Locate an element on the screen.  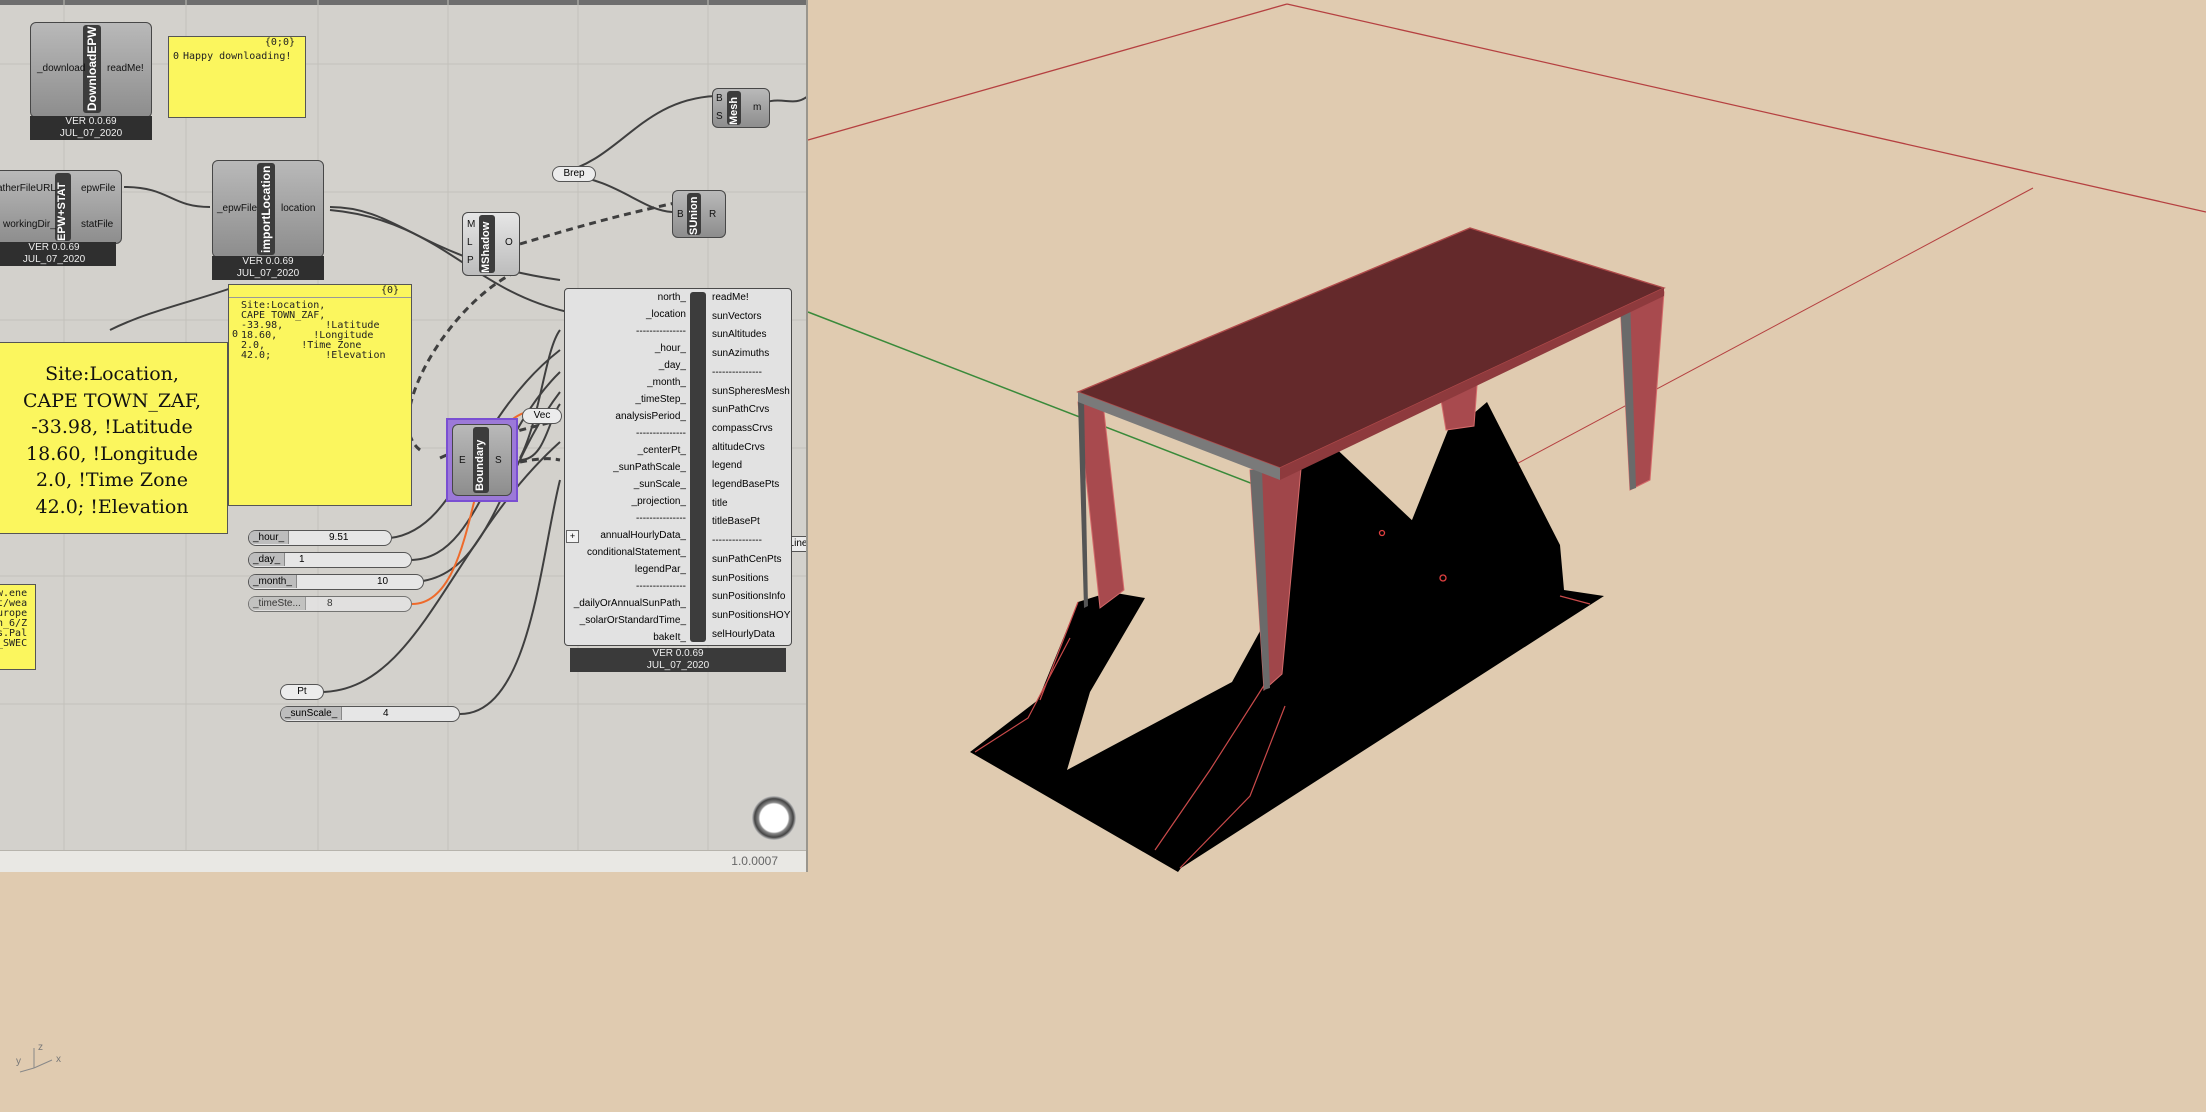
sunpath-output-label: sunPositions is located at coordinates (740, 578).